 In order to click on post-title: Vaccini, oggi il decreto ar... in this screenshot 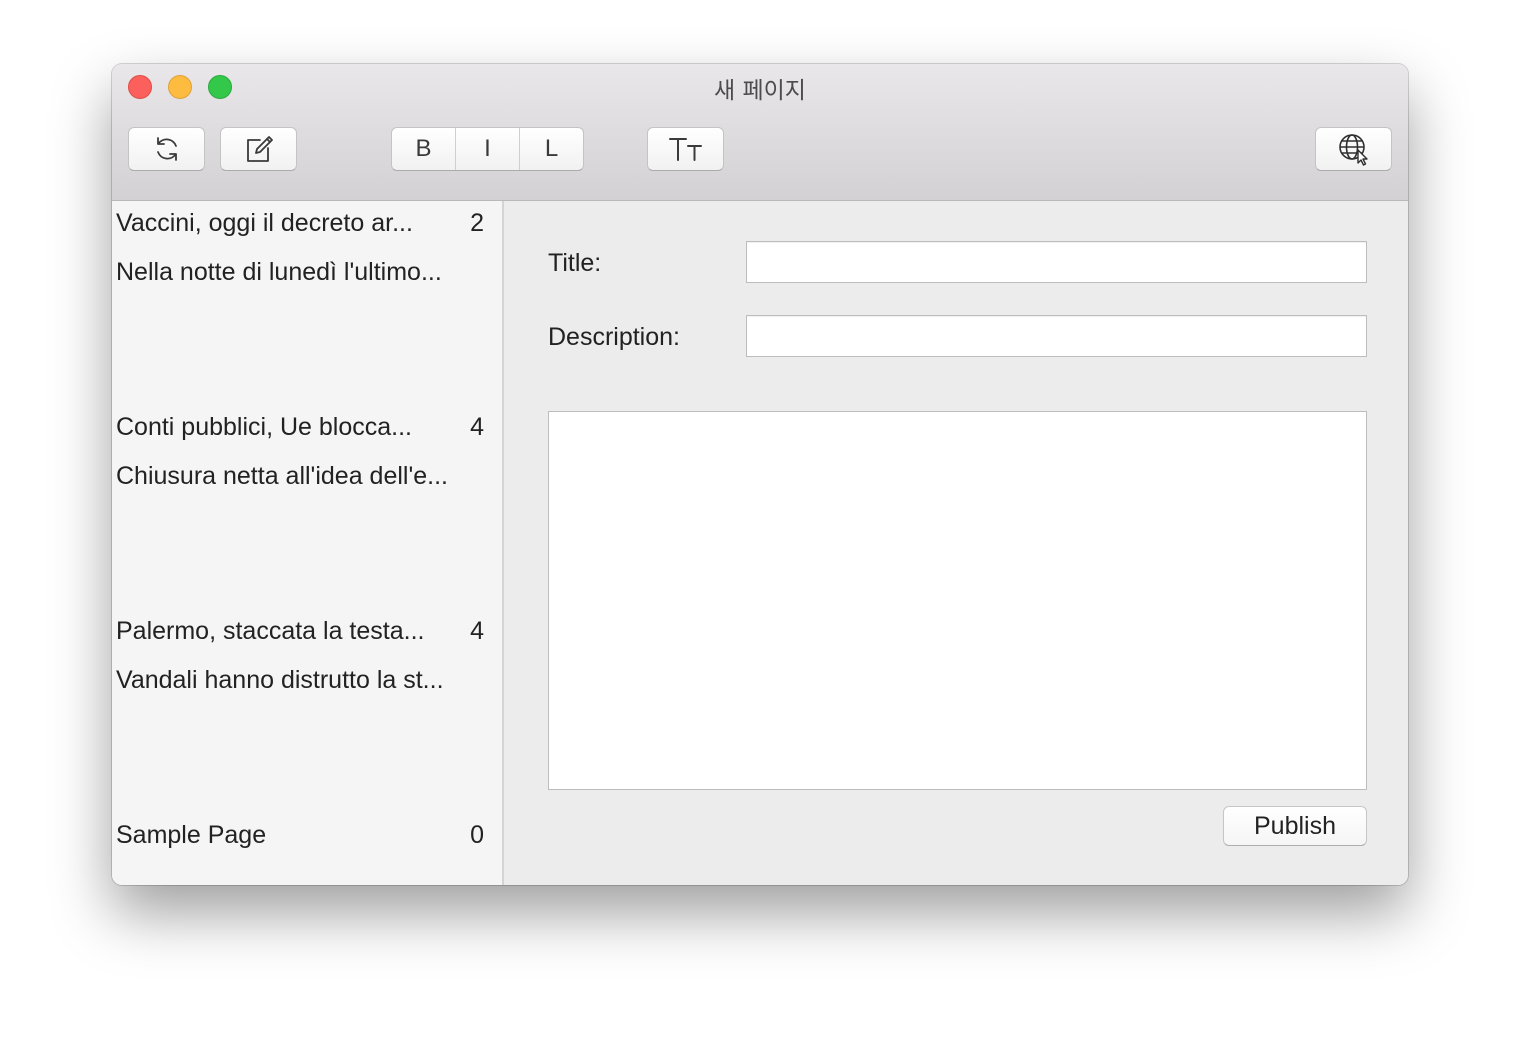, I will do `click(264, 223)`.